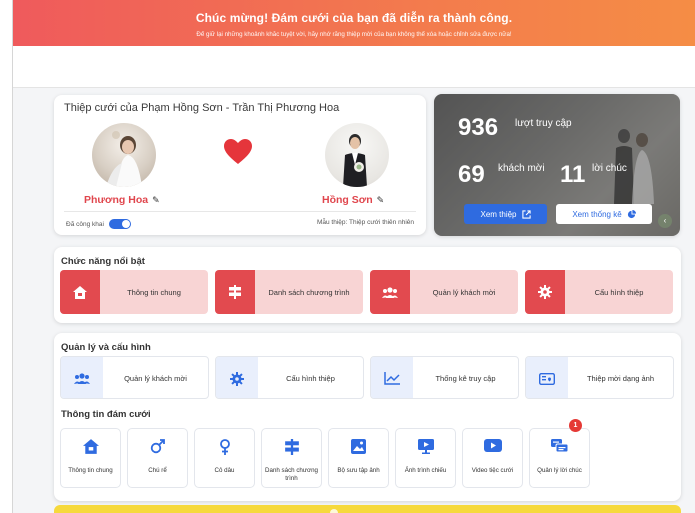 The width and height of the screenshot is (695, 513). Describe the element at coordinates (119, 224) in the screenshot. I see `publish-toggle` at that location.